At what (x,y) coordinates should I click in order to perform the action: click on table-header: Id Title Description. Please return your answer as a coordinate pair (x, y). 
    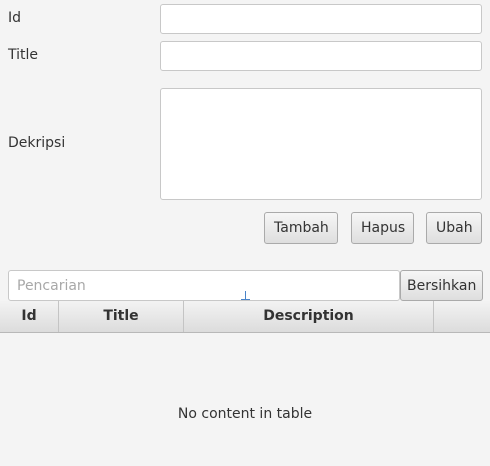
    Looking at the image, I should click on (245, 317).